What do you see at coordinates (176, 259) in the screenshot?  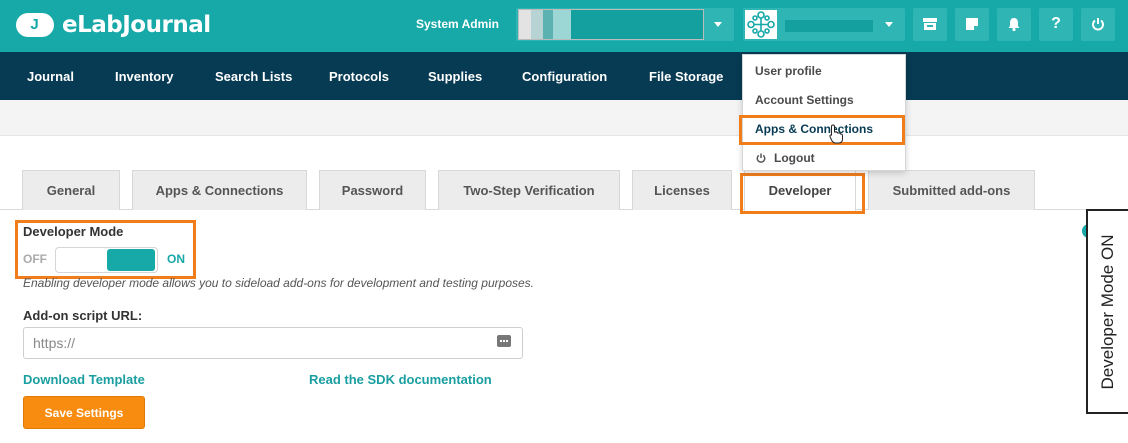 I see `toggle-on-label: ON` at bounding box center [176, 259].